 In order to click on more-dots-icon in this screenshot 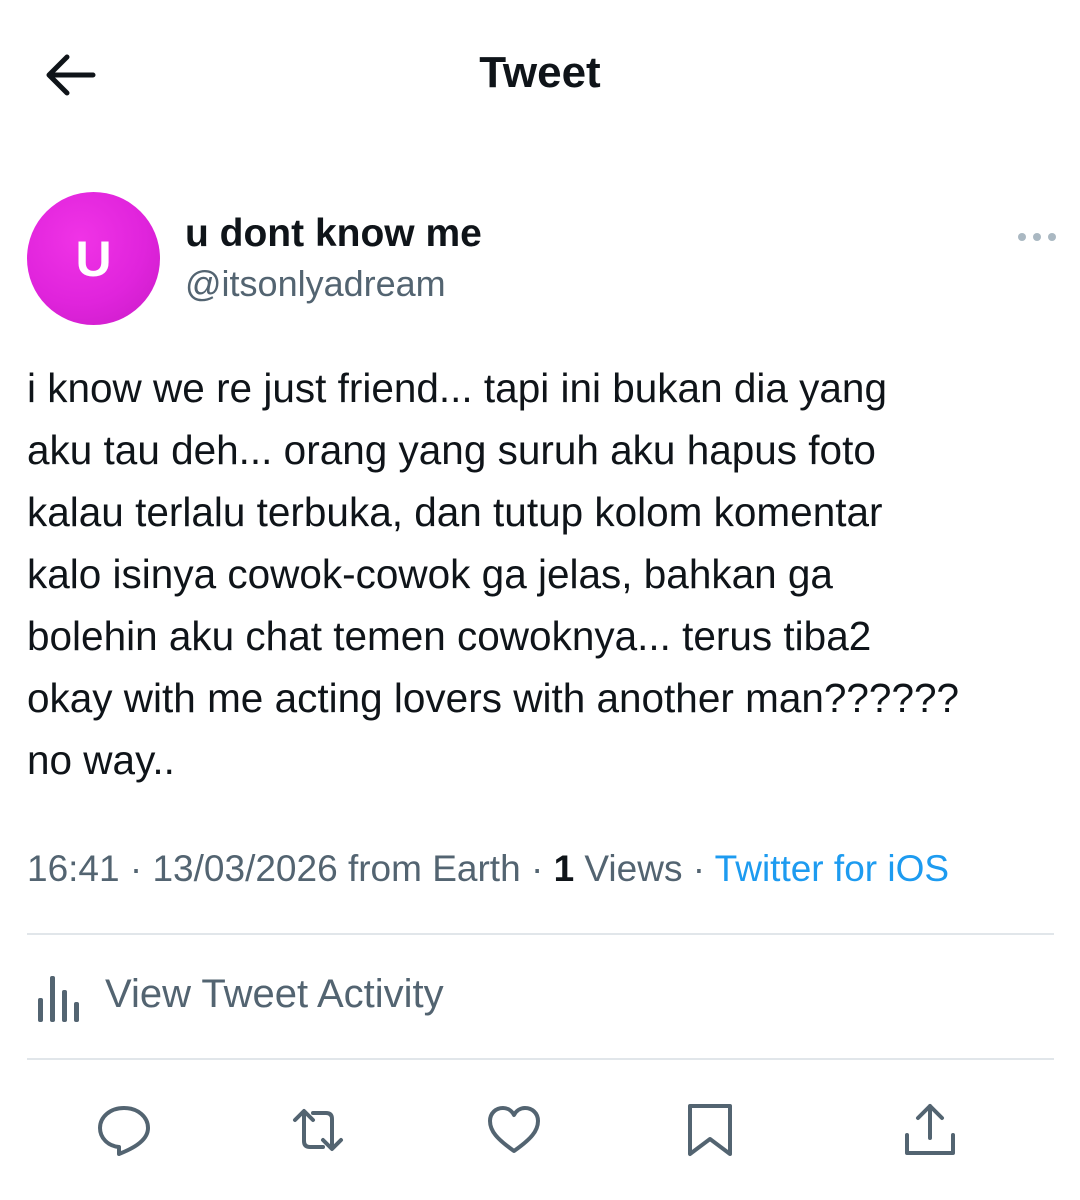, I will do `click(1037, 237)`.